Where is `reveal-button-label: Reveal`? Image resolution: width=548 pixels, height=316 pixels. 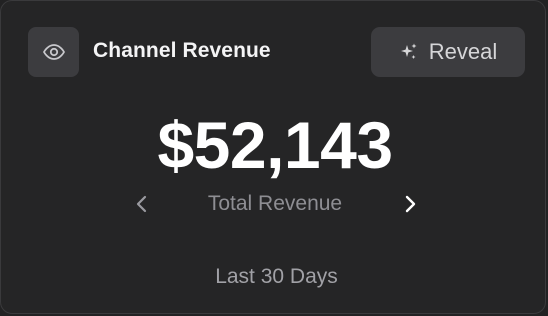 reveal-button-label: Reveal is located at coordinates (463, 51).